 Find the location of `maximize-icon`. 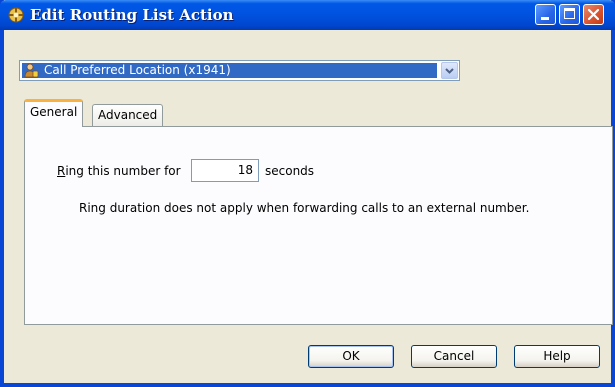

maximize-icon is located at coordinates (569, 13).